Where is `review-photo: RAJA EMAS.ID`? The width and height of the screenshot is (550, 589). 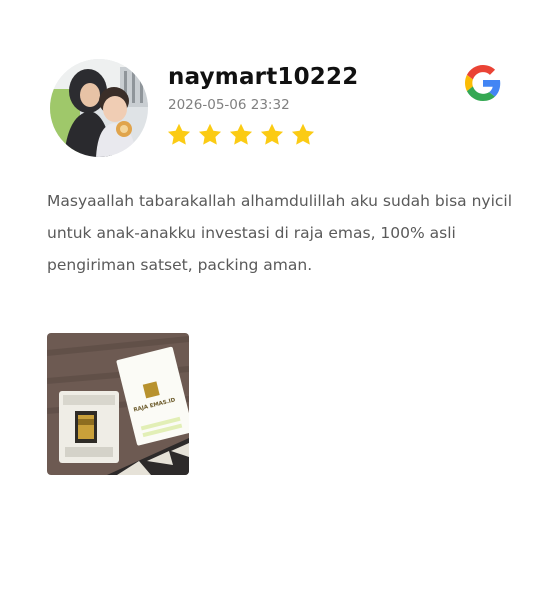
review-photo: RAJA EMAS.ID is located at coordinates (118, 404).